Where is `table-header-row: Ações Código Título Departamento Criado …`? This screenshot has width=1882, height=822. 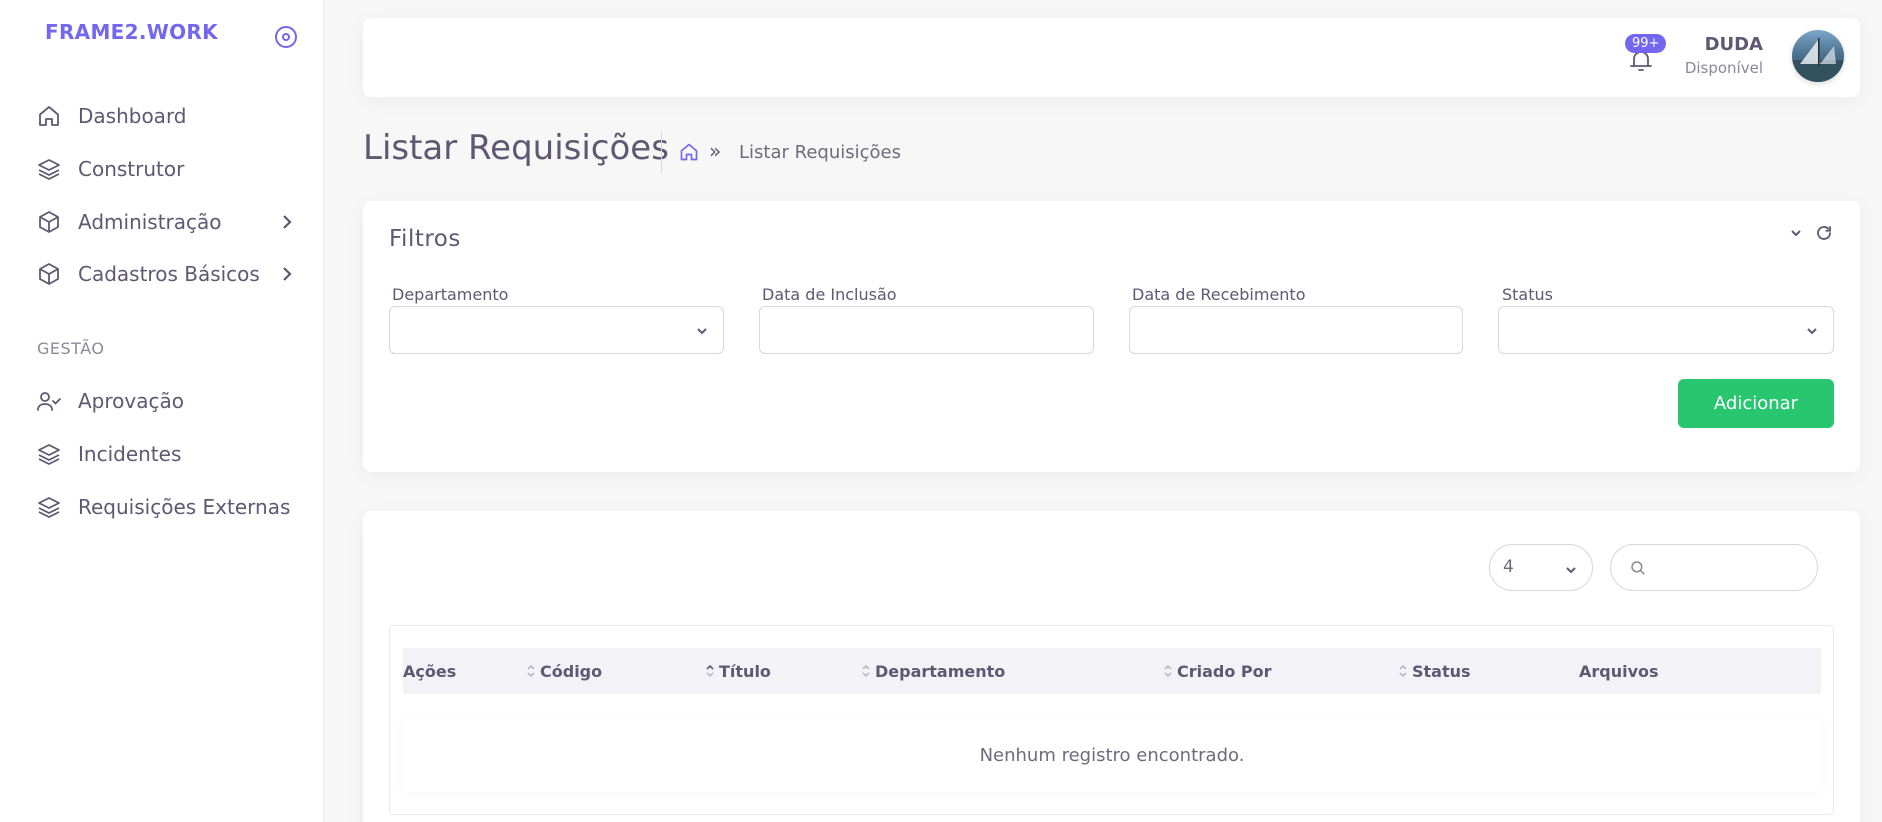 table-header-row: Ações Código Título Departamento Criado … is located at coordinates (1112, 671).